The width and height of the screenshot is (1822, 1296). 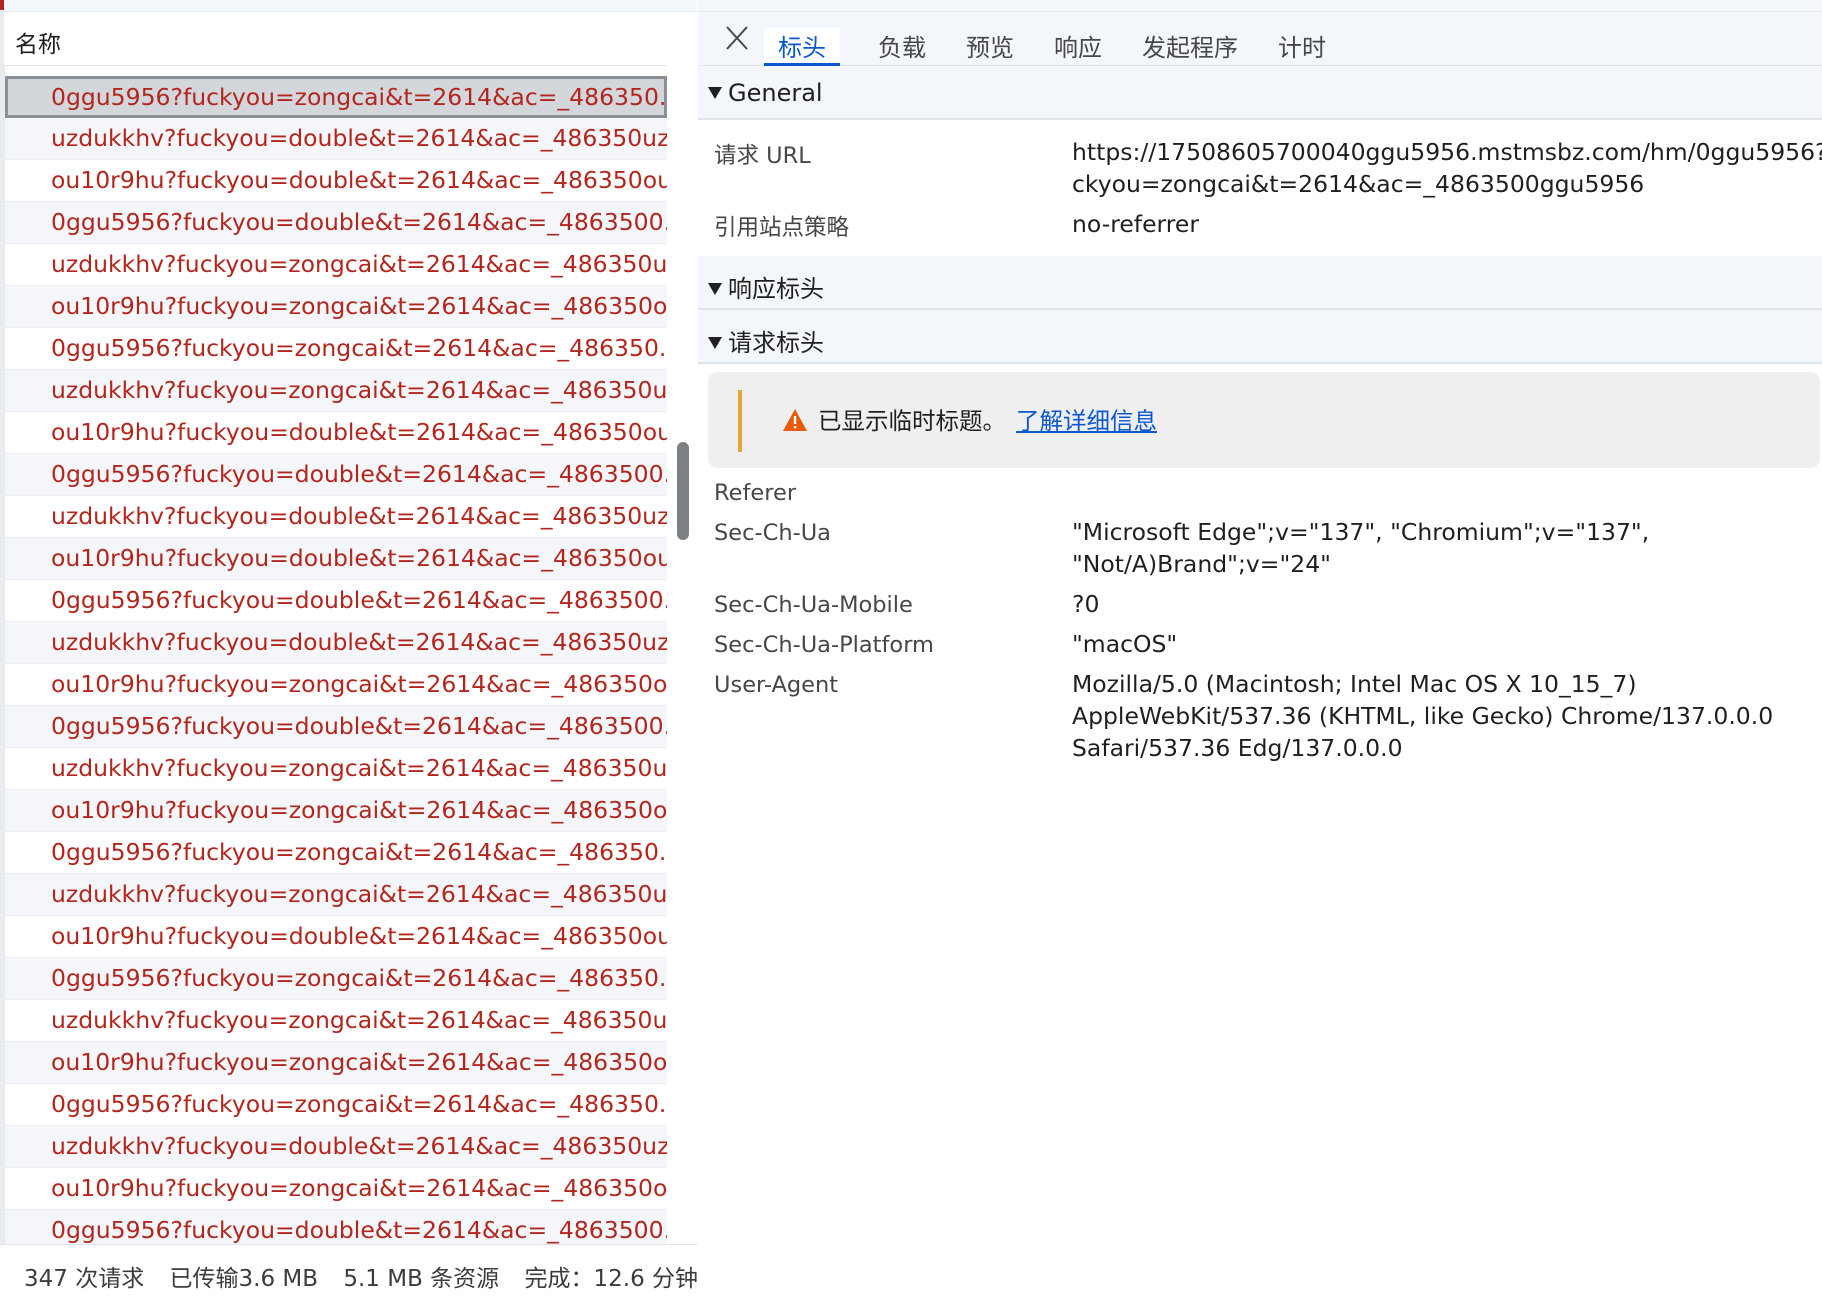 I want to click on general-title: General, so click(x=775, y=93).